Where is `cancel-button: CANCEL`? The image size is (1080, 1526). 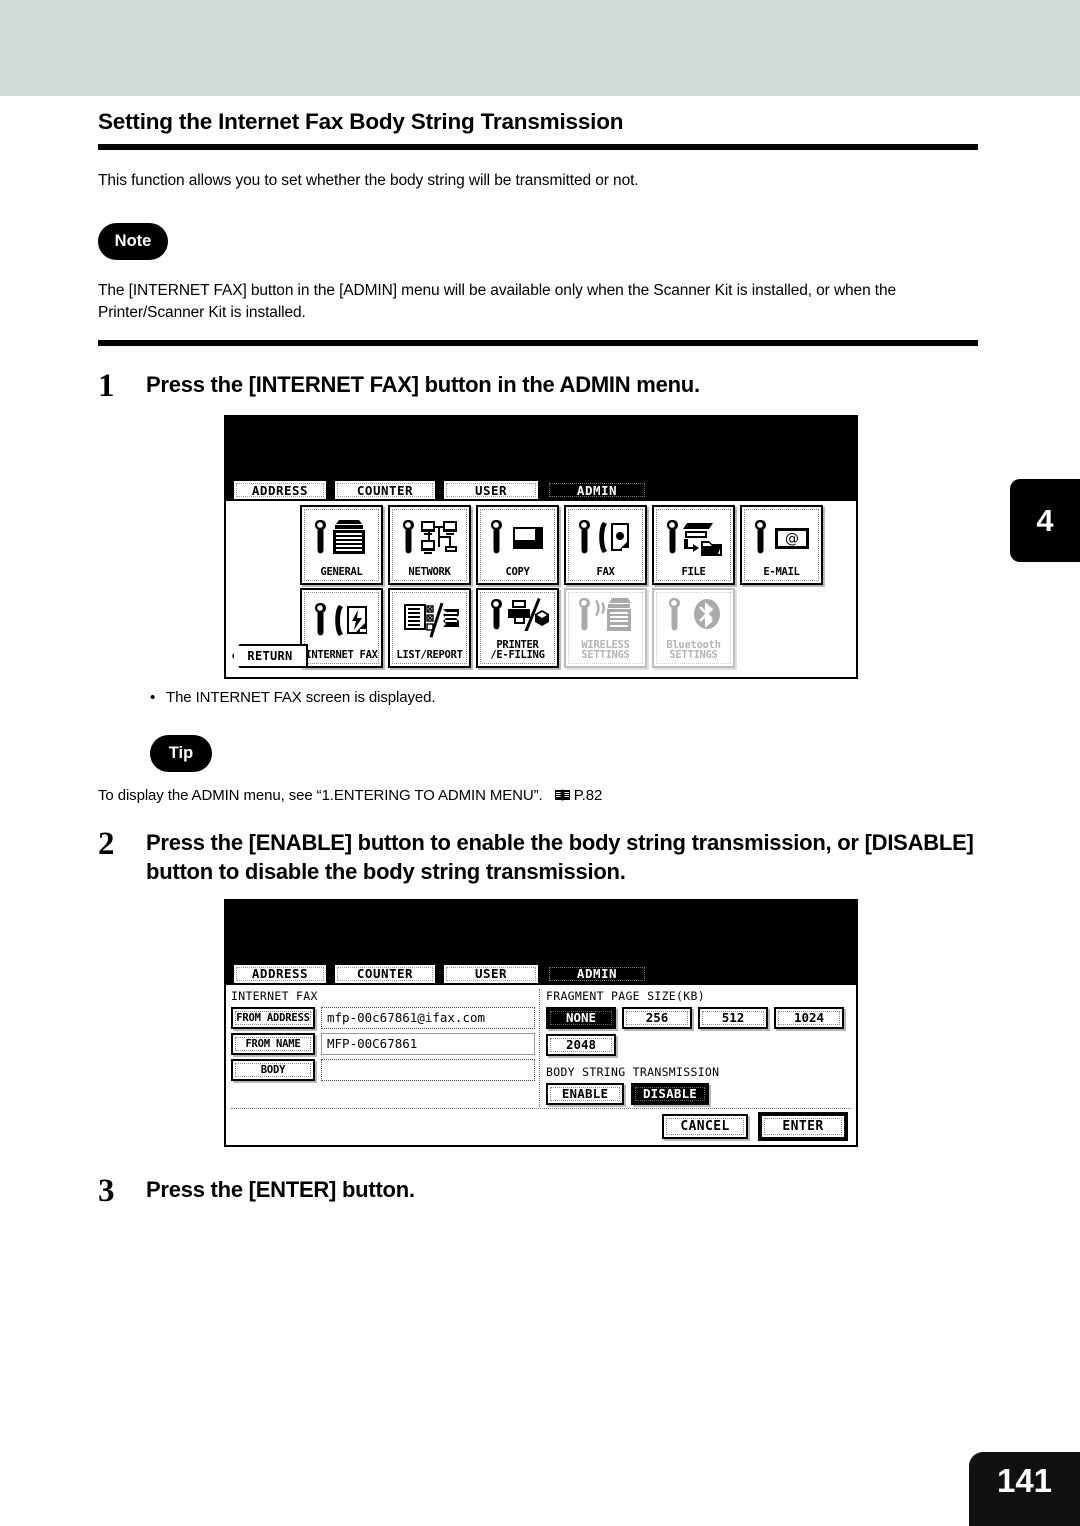 cancel-button: CANCEL is located at coordinates (705, 1126).